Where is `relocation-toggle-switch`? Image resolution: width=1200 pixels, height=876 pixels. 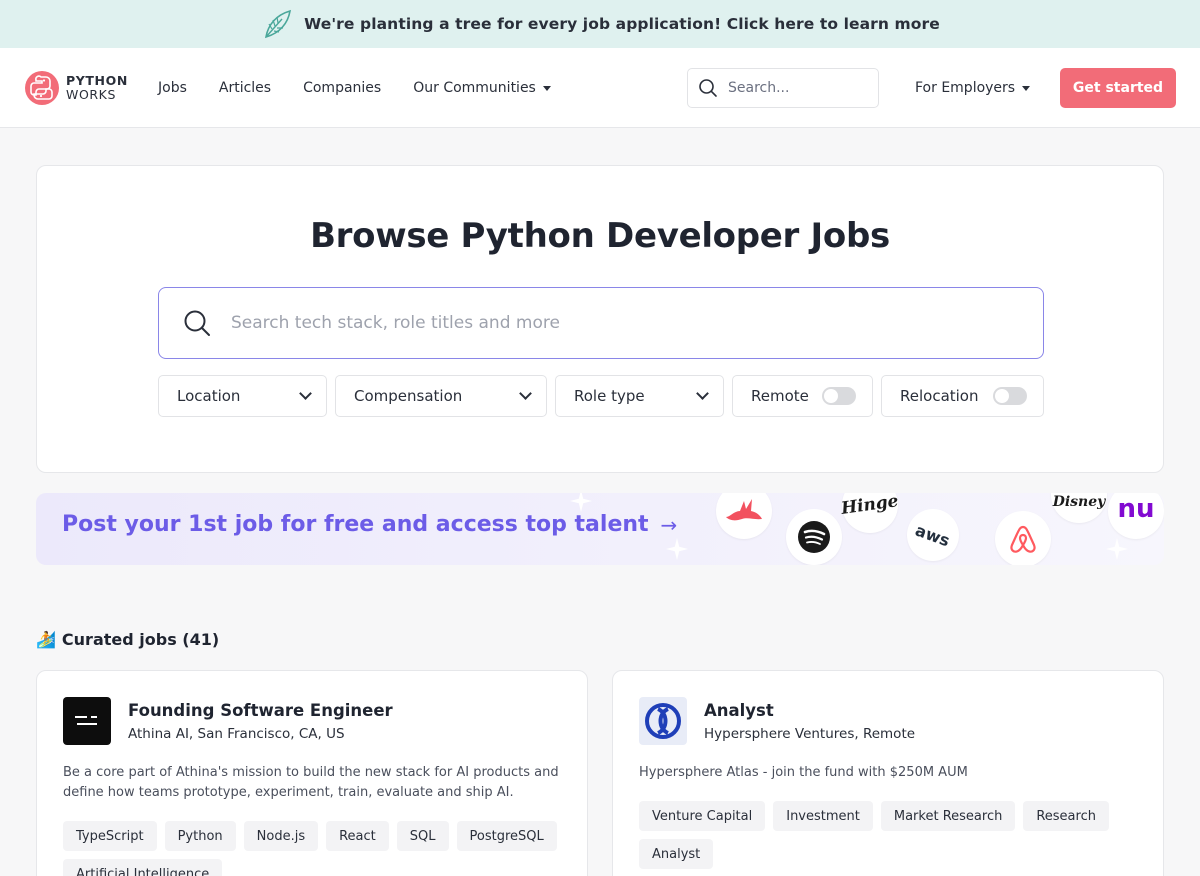 relocation-toggle-switch is located at coordinates (1010, 396).